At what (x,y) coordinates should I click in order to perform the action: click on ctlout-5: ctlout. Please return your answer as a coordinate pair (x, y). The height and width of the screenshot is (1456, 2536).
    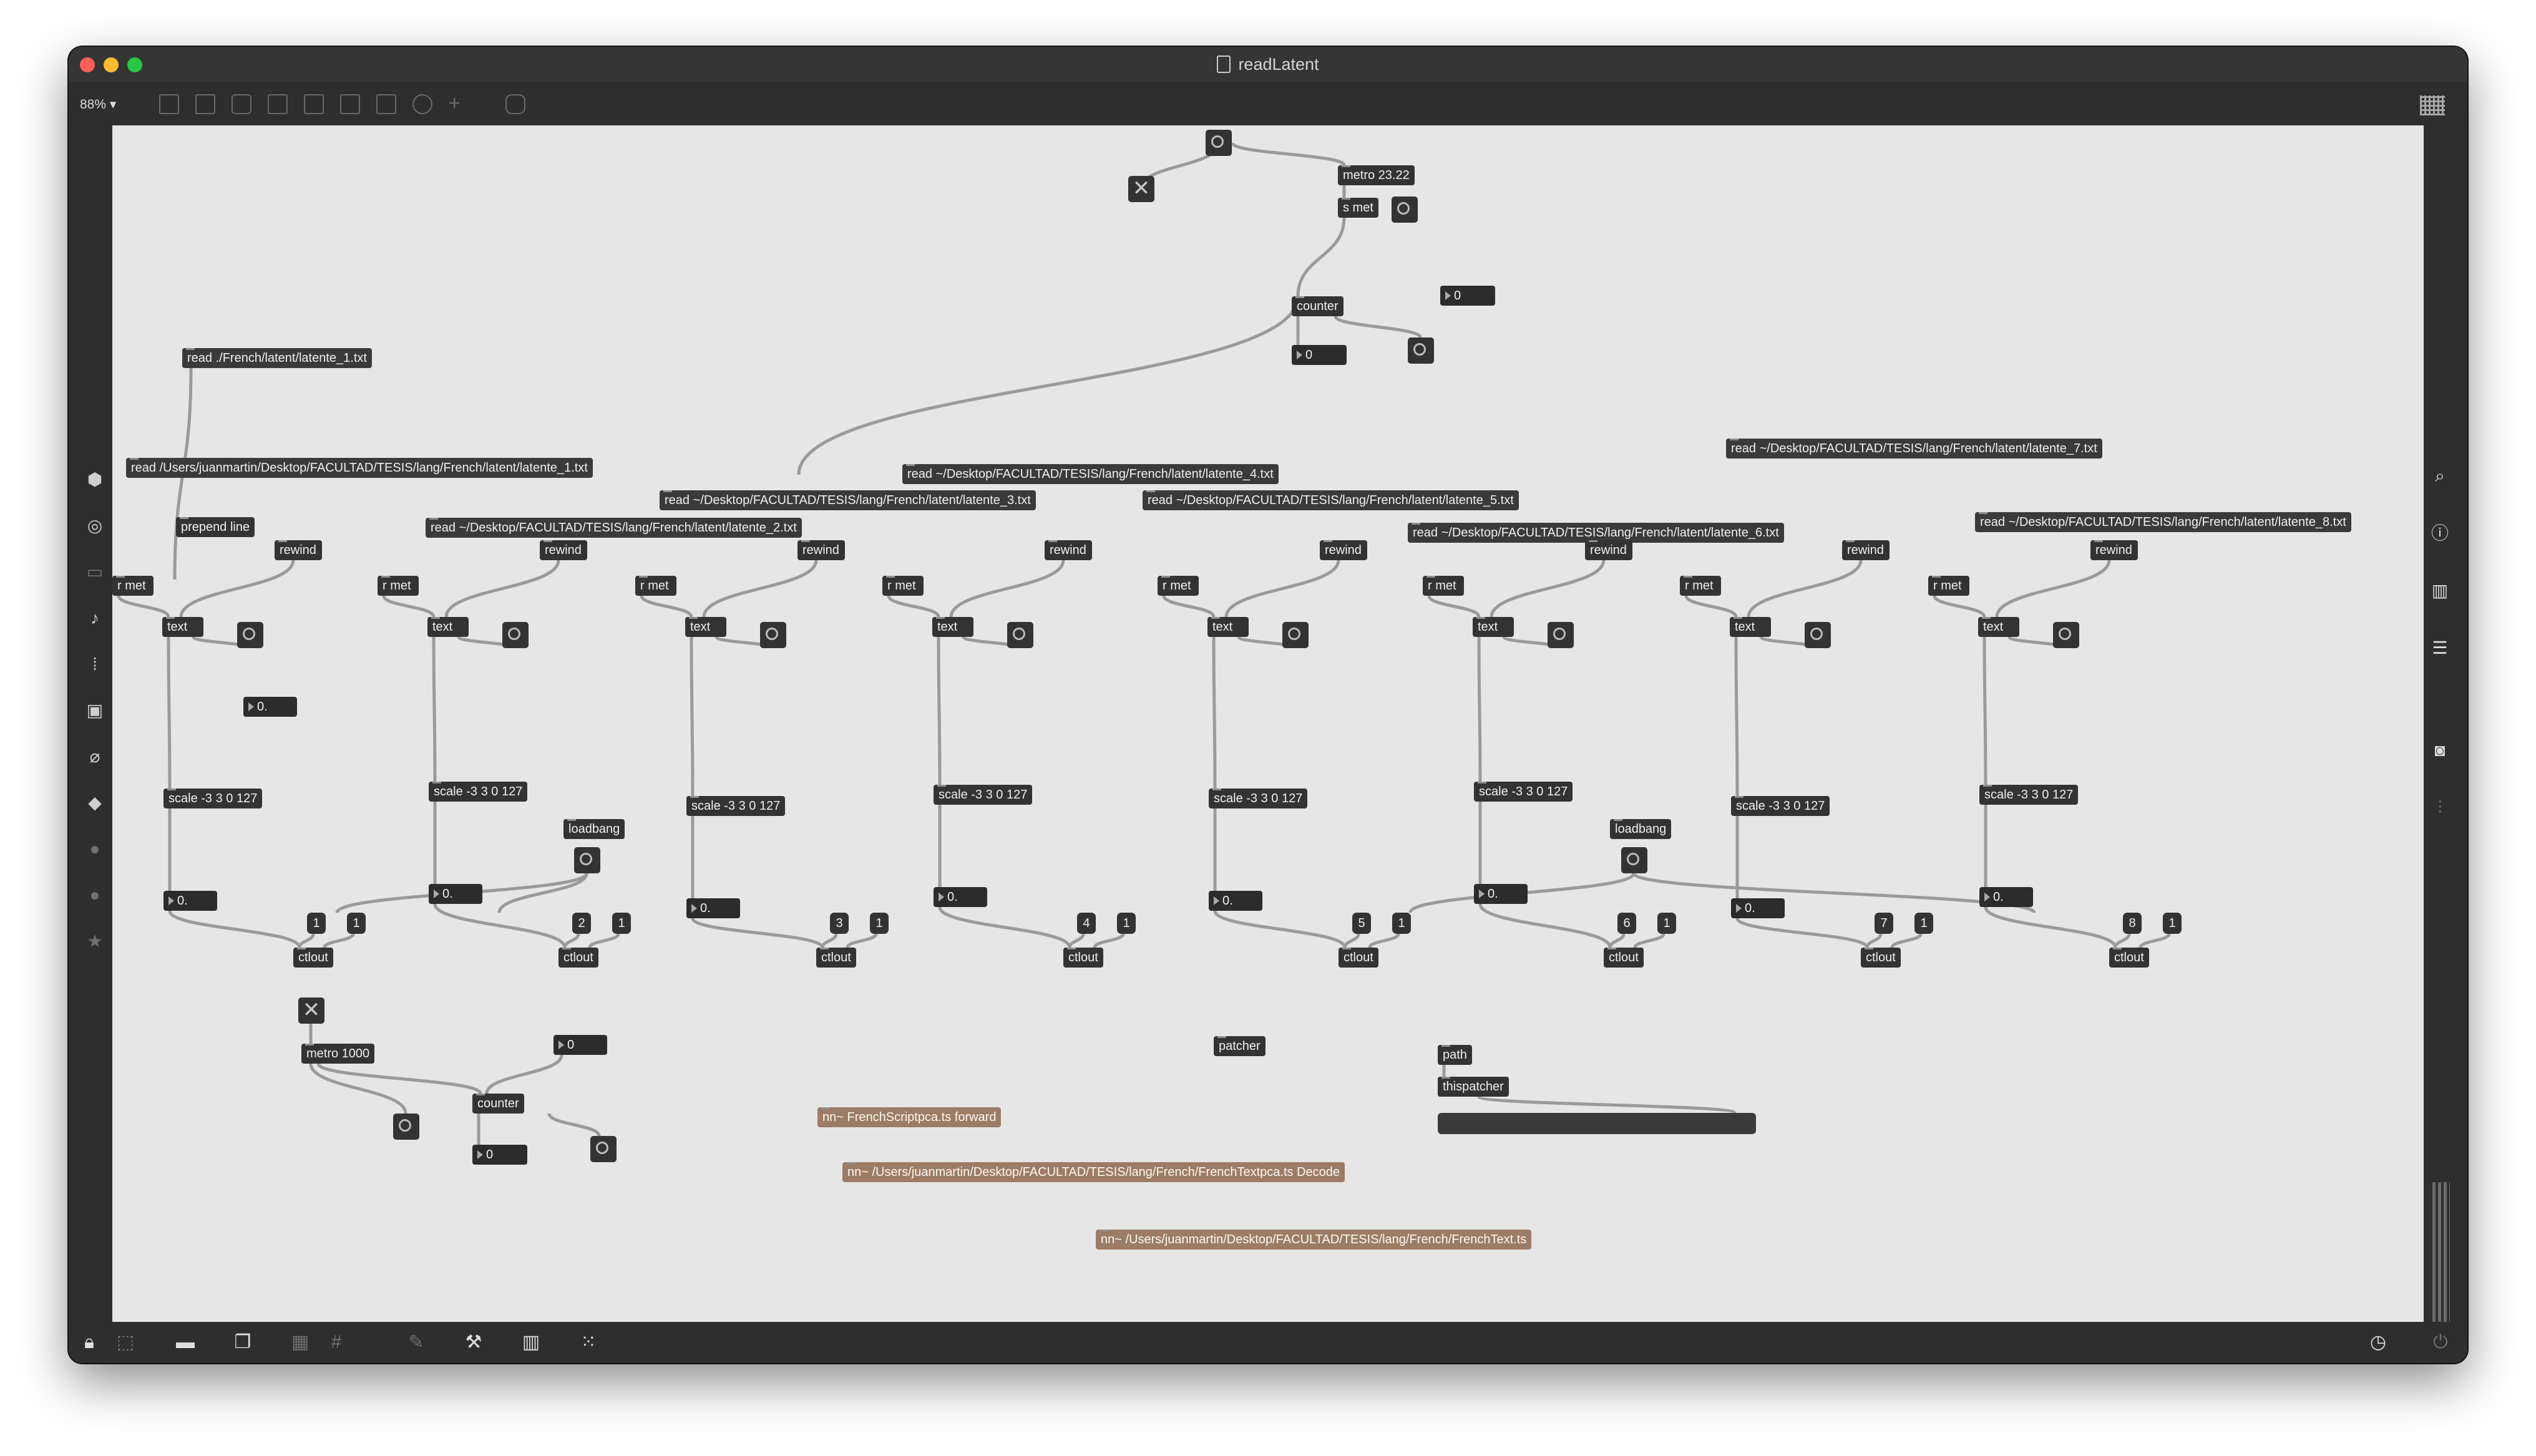
    Looking at the image, I should click on (1359, 958).